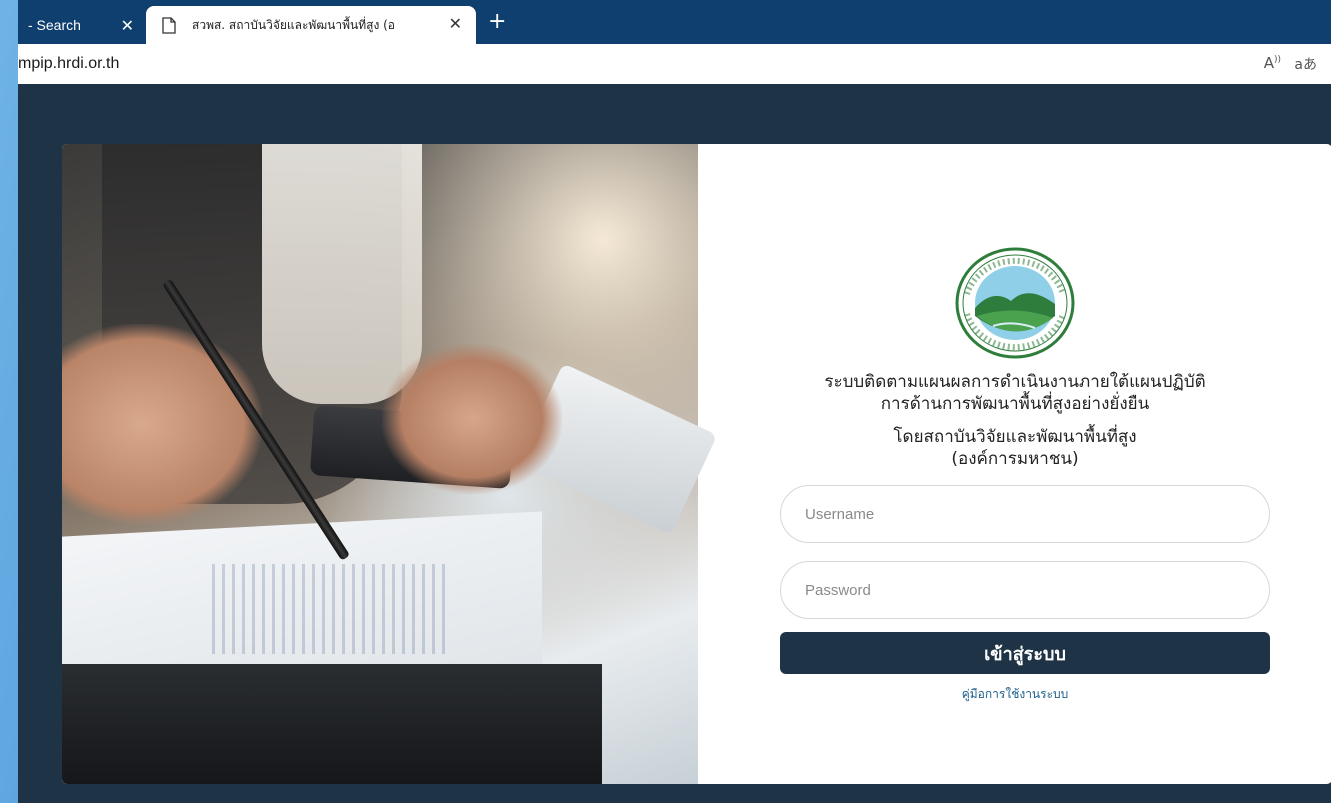  I want to click on tab-hrdi: สวพส. สถาบันวิจัยและพัฒนาพื้นที่สูง (อ ✕, so click(311, 25).